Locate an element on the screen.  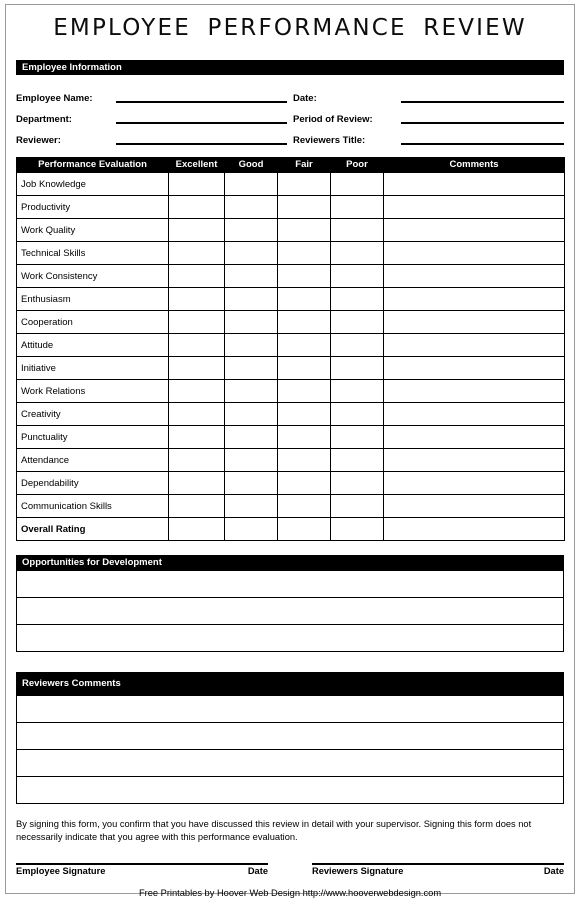
overall-fair is located at coordinates (304, 529).